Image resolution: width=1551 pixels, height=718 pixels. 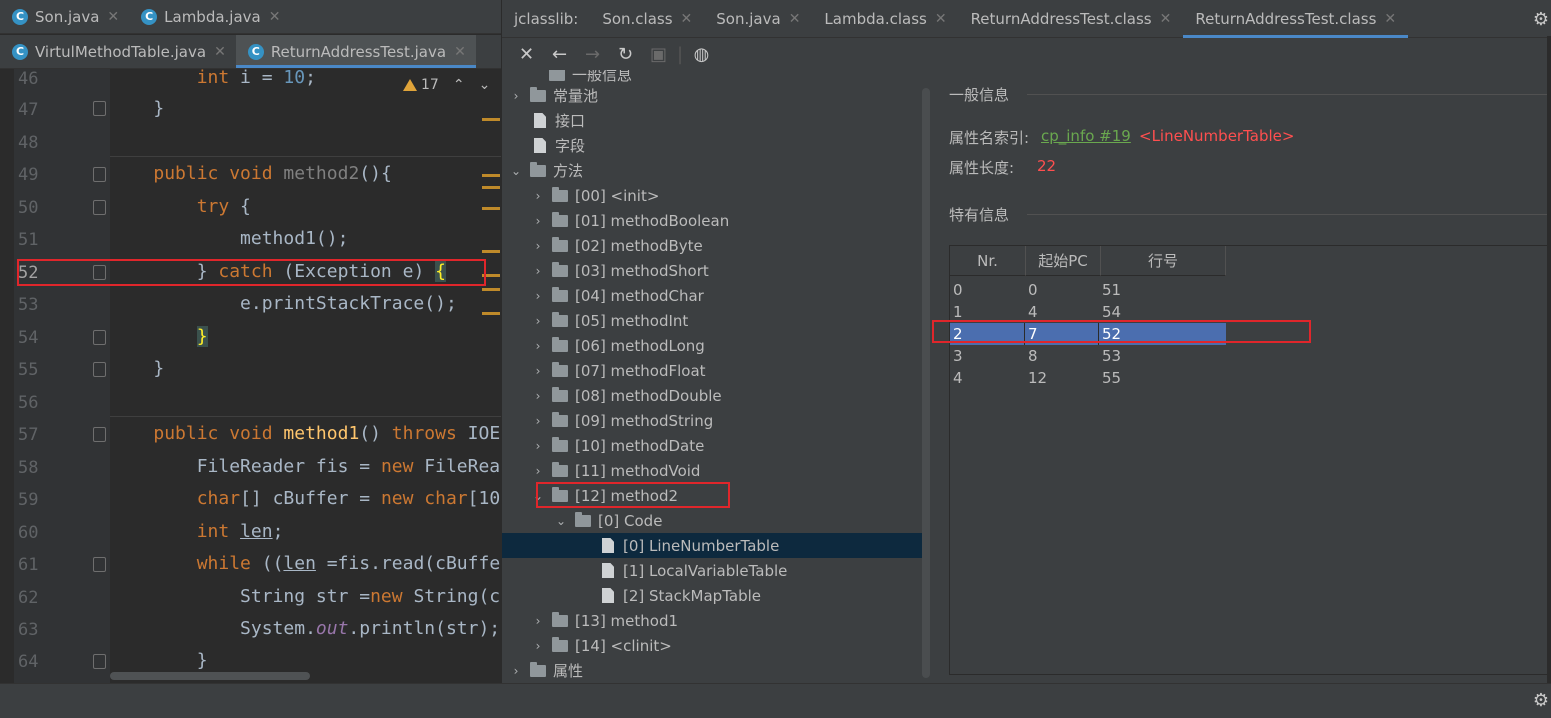 What do you see at coordinates (1063, 261) in the screenshot?
I see `column-header-start-pc: 起始PC` at bounding box center [1063, 261].